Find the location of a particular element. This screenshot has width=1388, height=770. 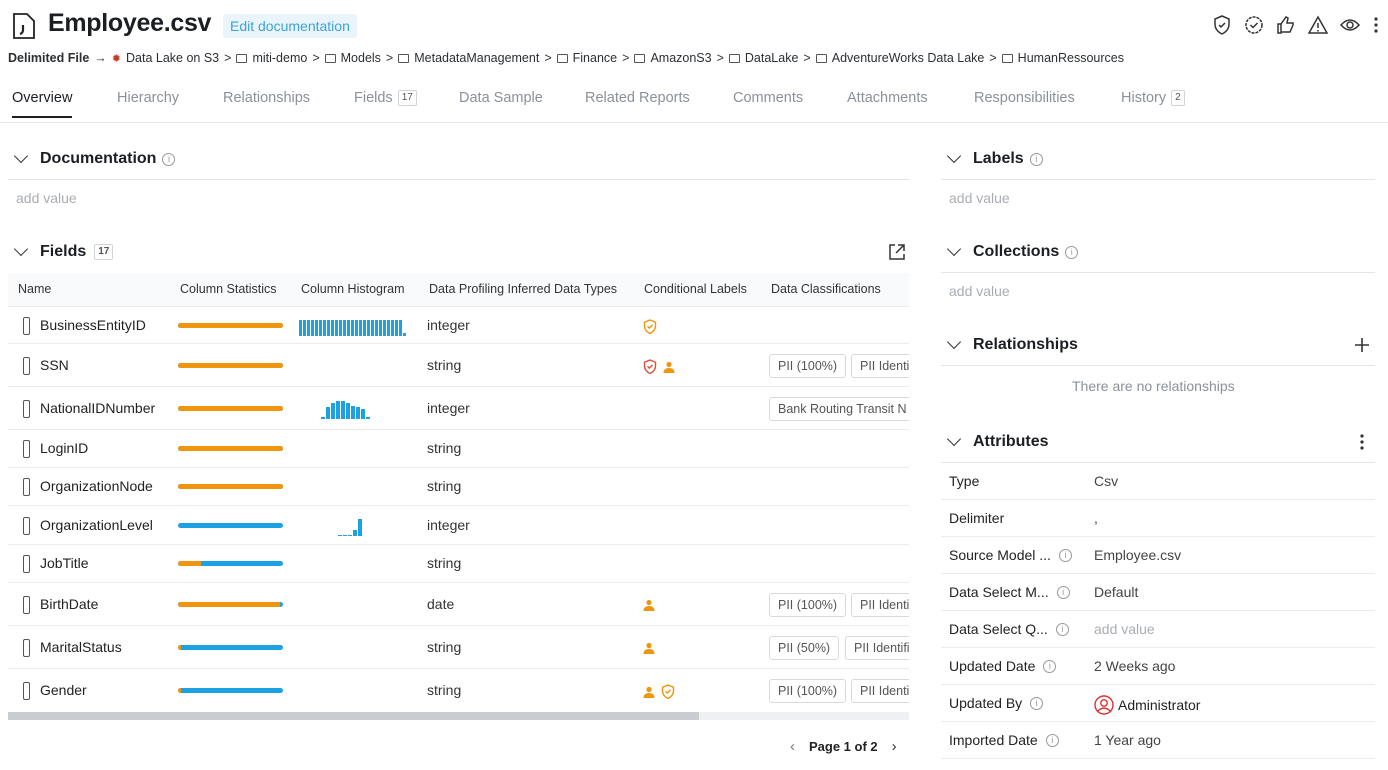

labels-header: Labels i is located at coordinates (994, 158).